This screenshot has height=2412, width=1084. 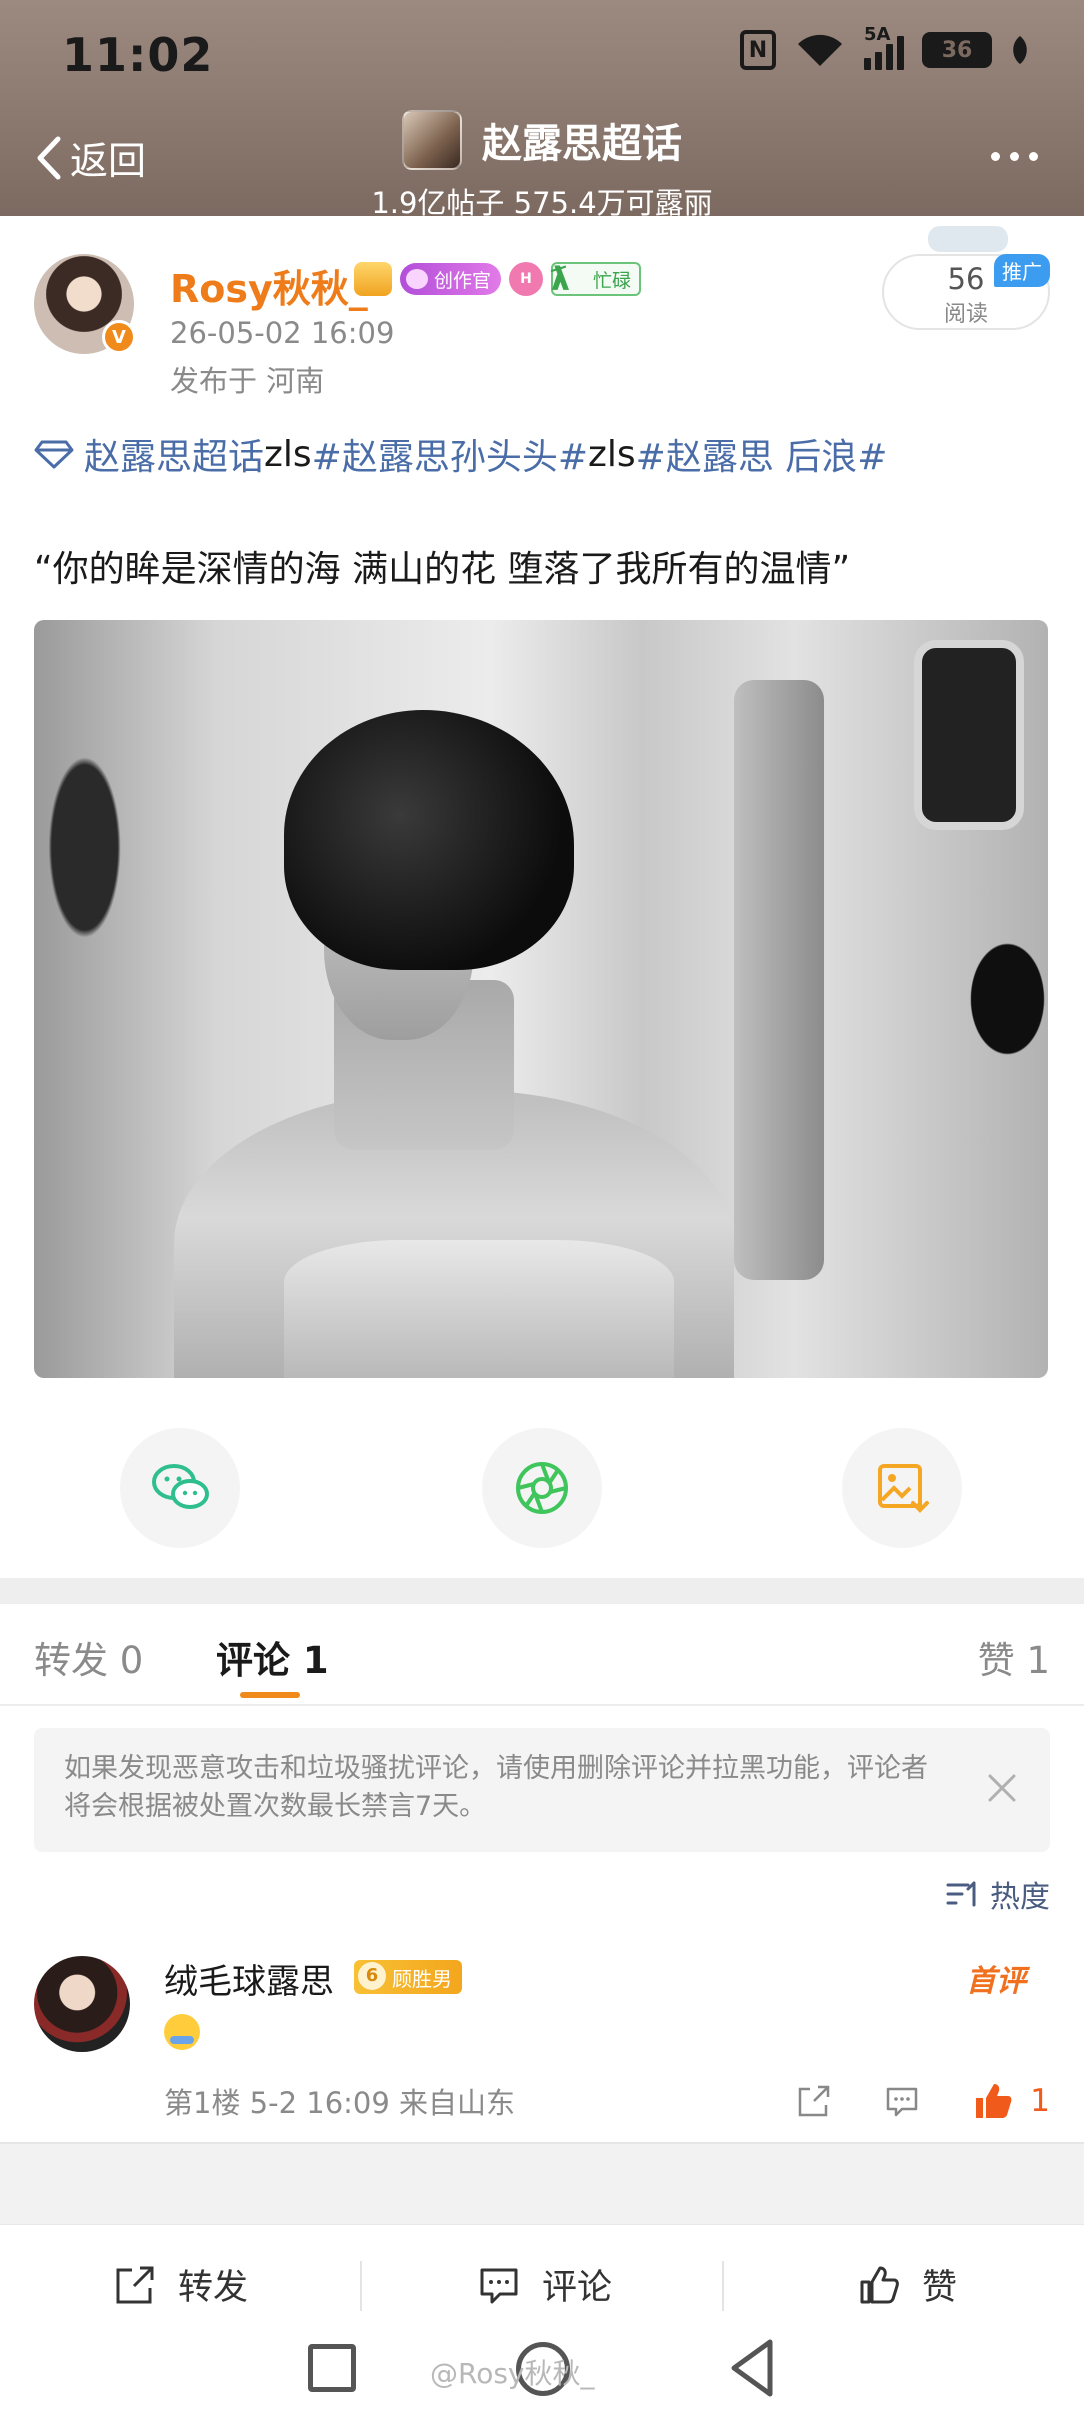 I want to click on comment-like-count: 1, so click(x=1040, y=2101).